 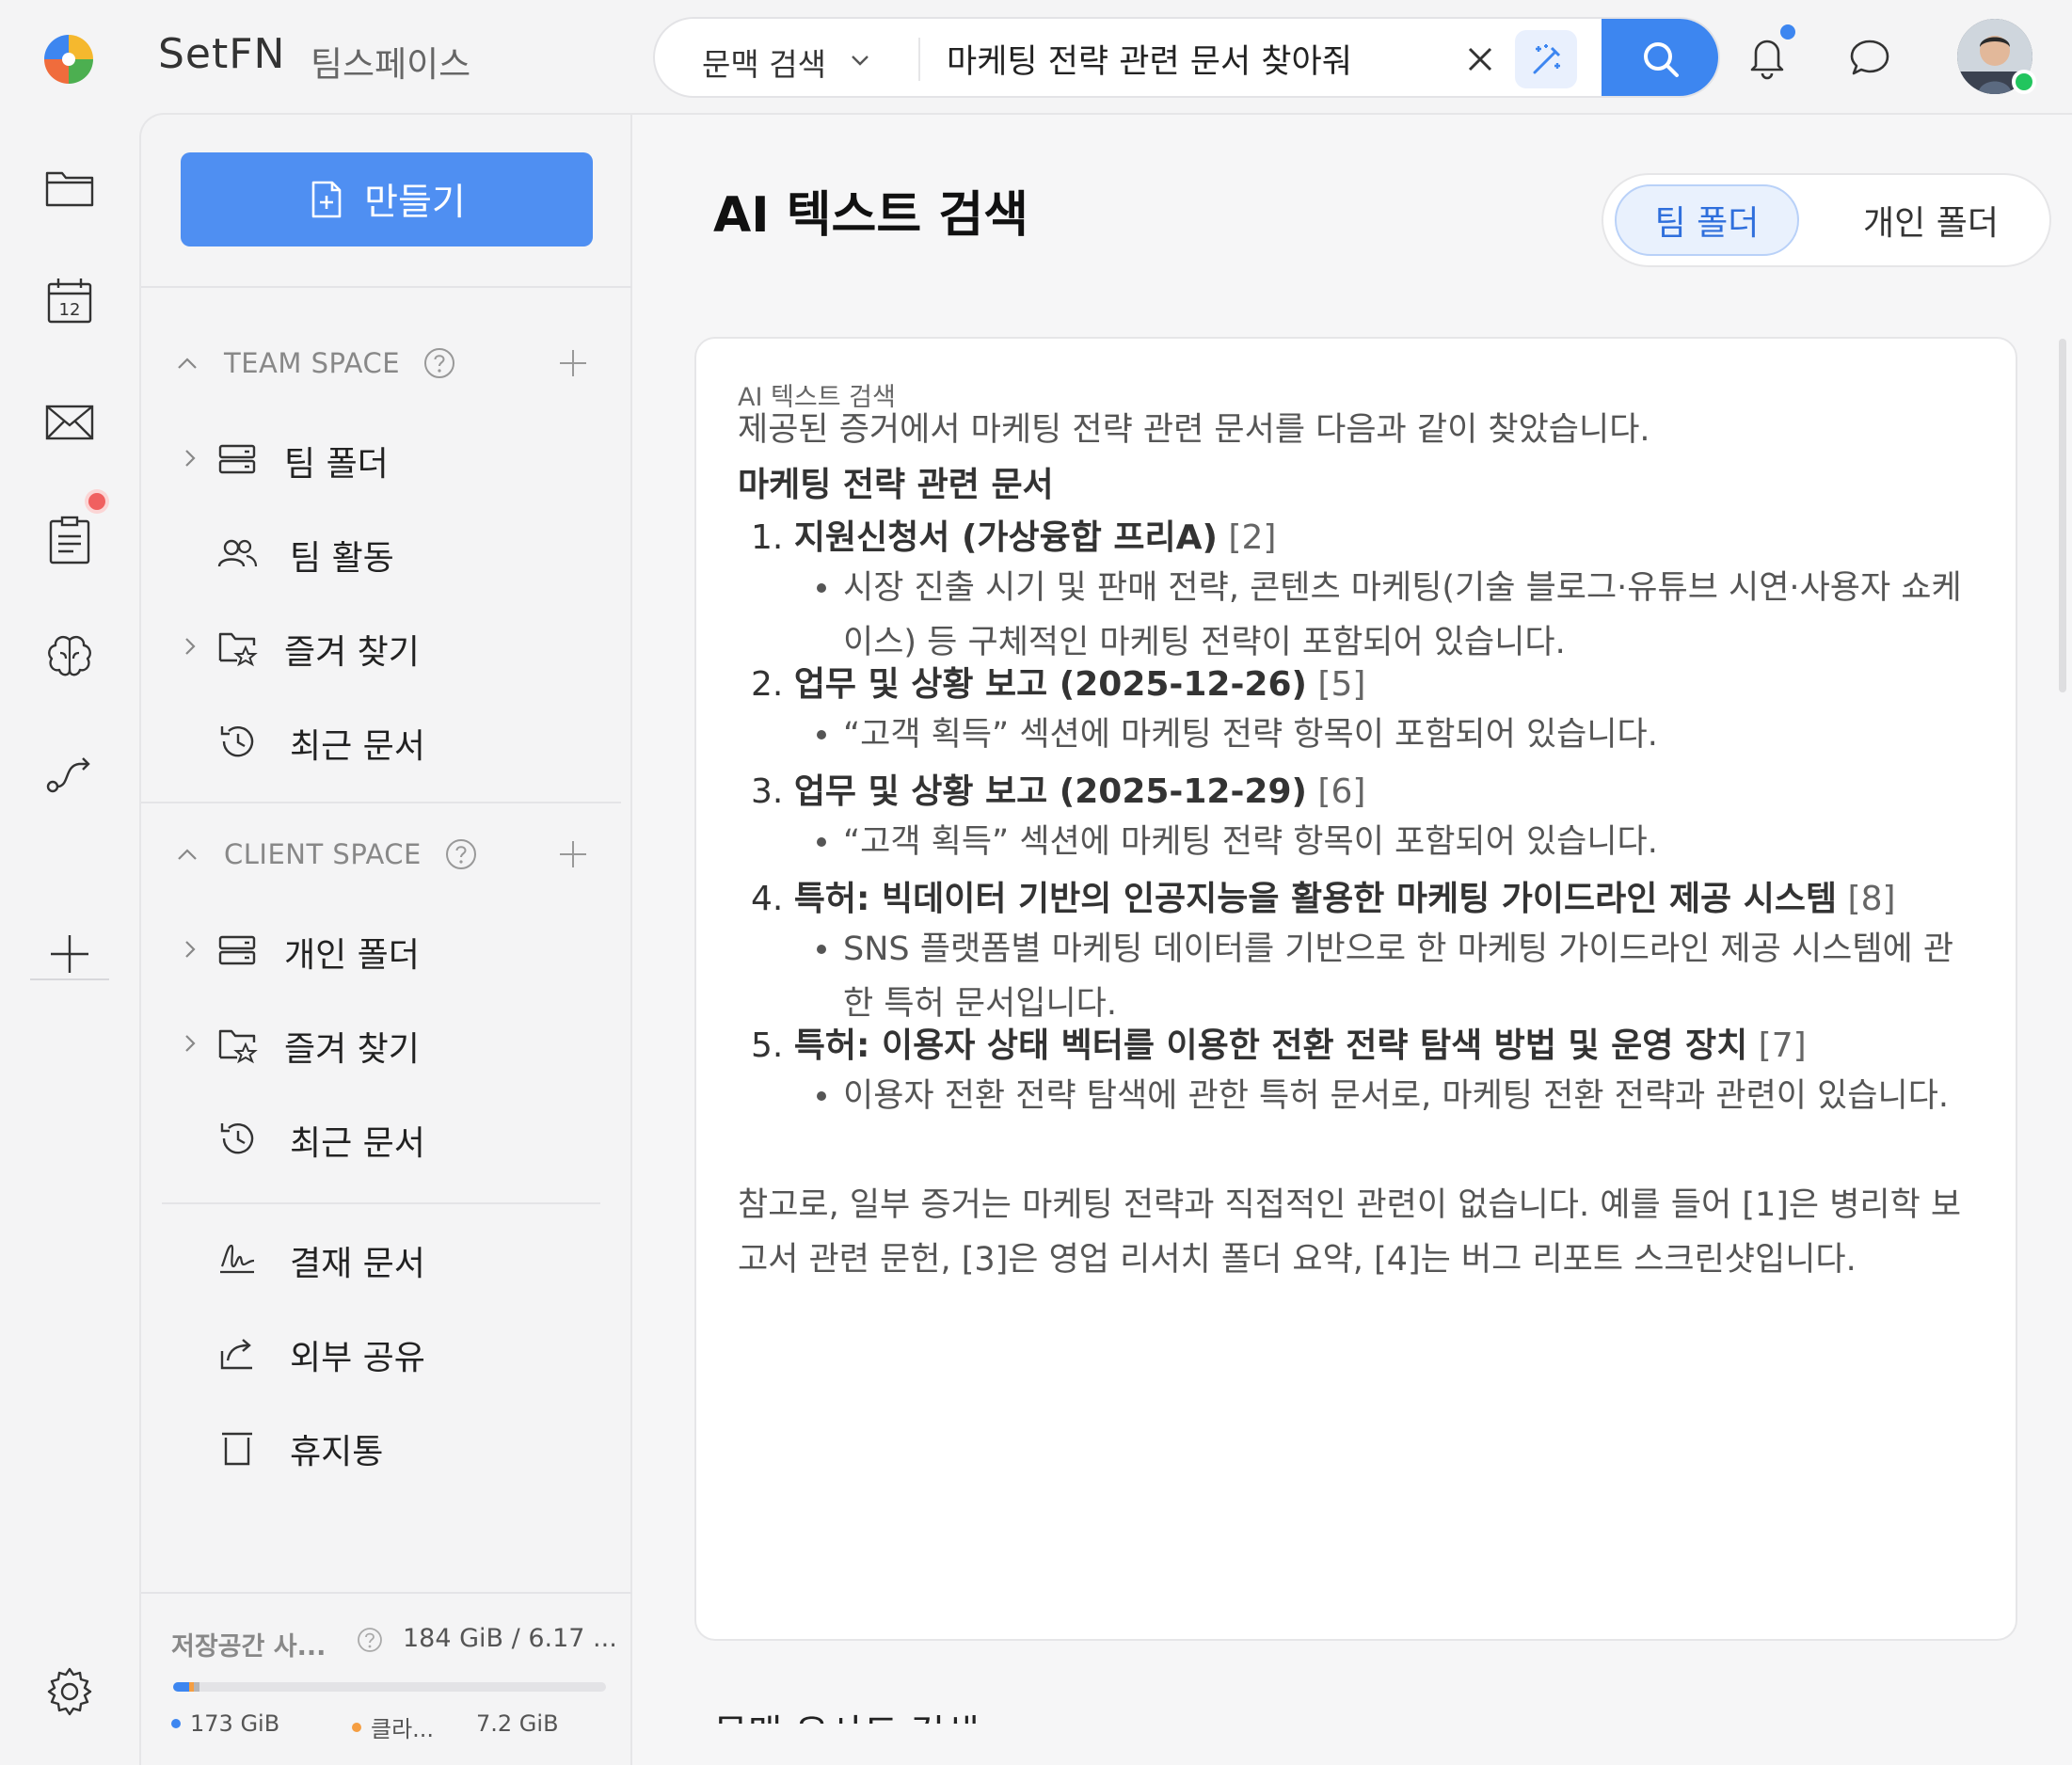 I want to click on sidebar-item-team-recent: 최근 문서, so click(x=387, y=740).